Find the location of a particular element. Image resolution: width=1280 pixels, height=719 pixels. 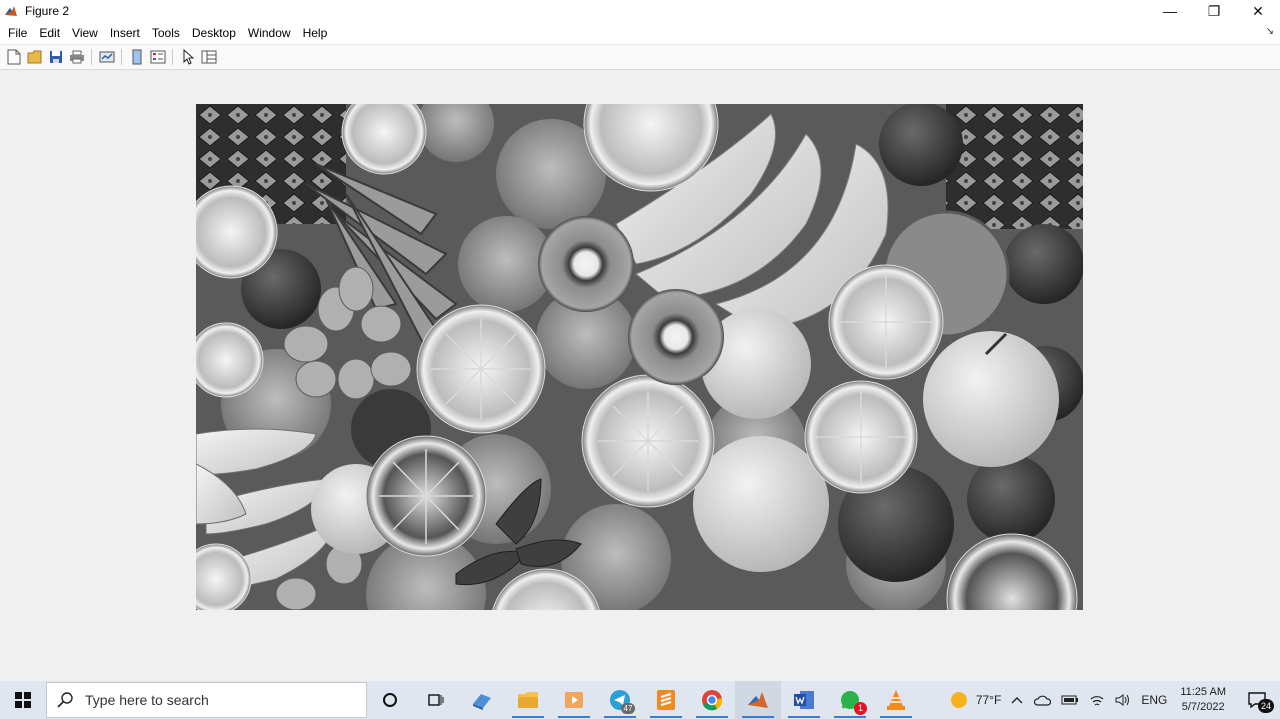

taskbar-app-telegram: 47 is located at coordinates (620, 700).